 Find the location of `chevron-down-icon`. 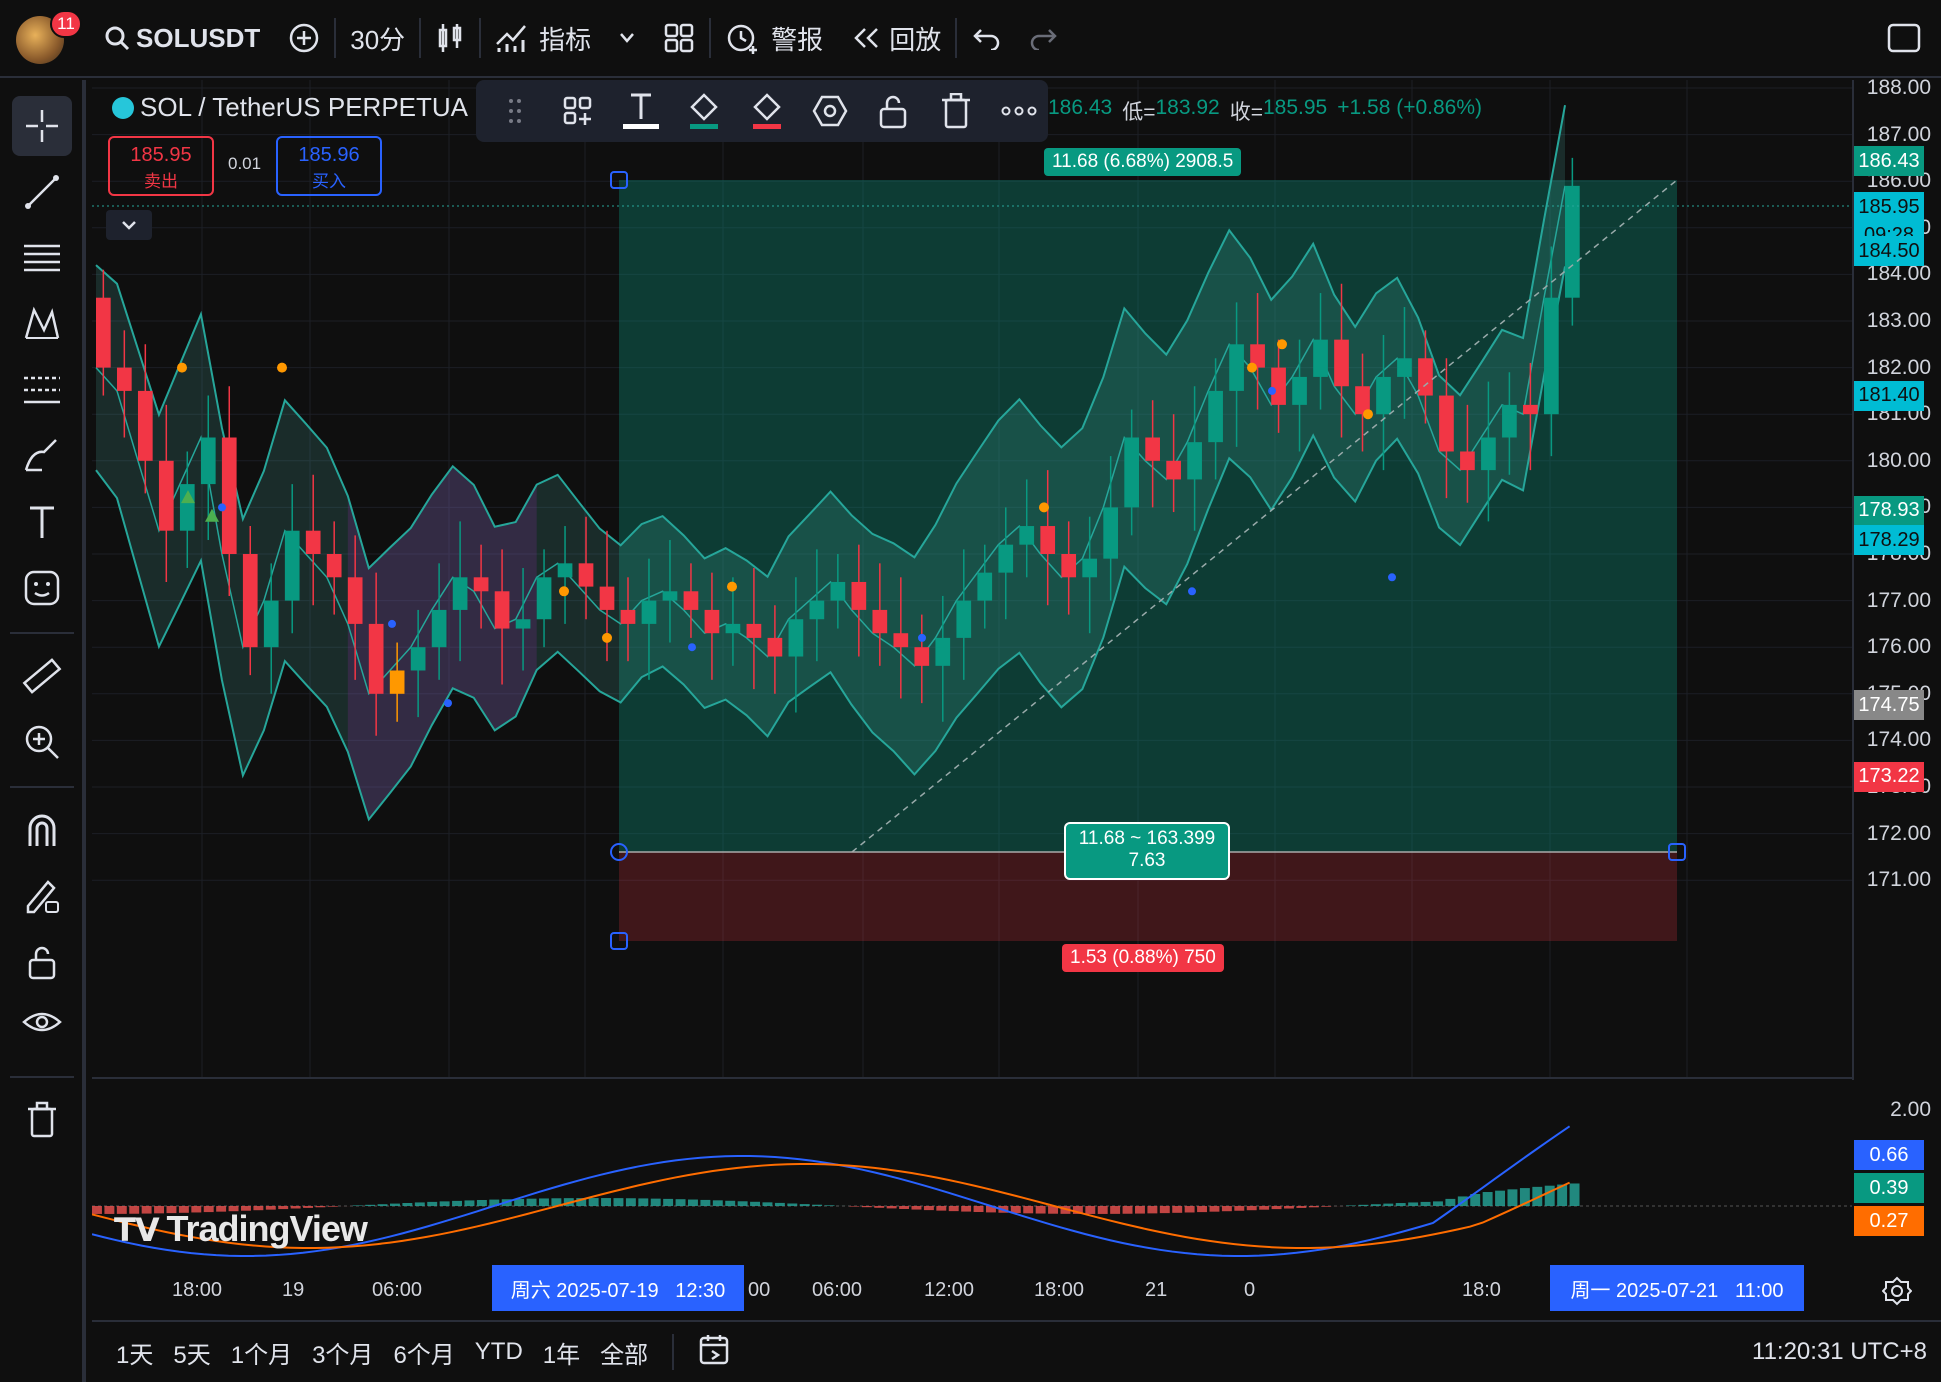

chevron-down-icon is located at coordinates (627, 38).